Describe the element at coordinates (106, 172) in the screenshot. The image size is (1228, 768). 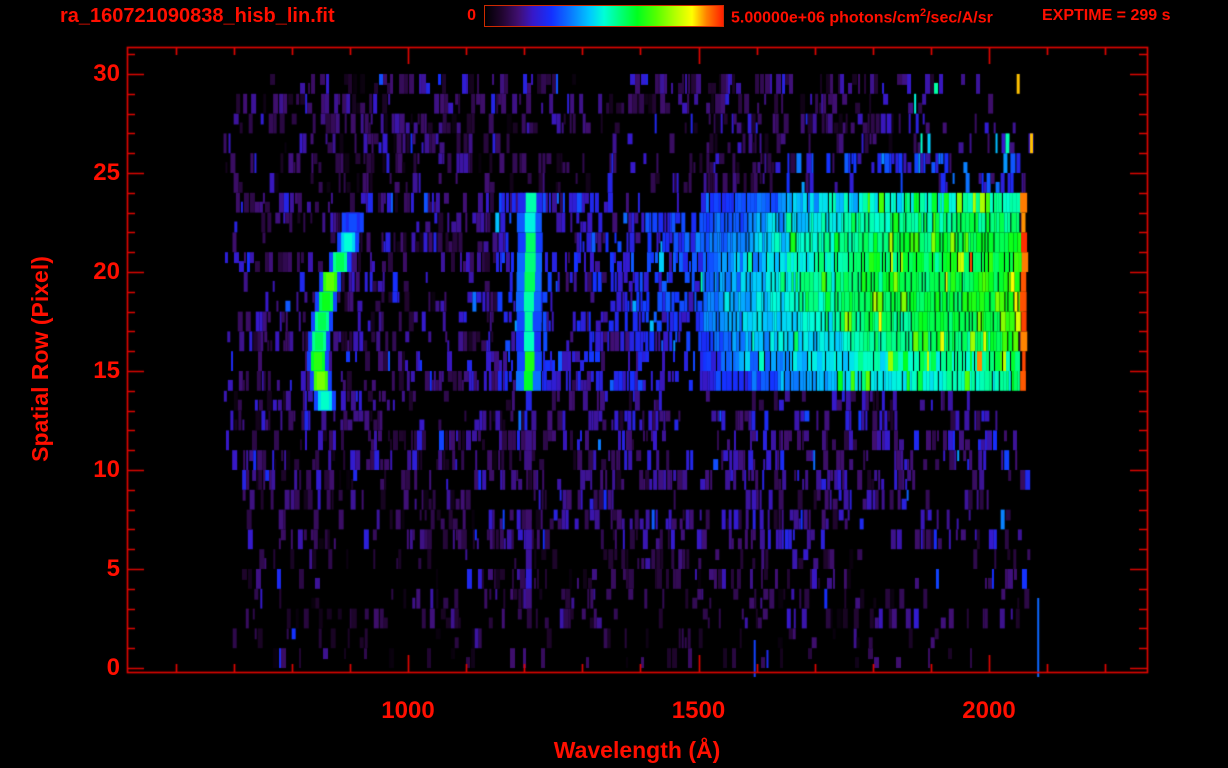
I see `y-tick-label: 25` at that location.